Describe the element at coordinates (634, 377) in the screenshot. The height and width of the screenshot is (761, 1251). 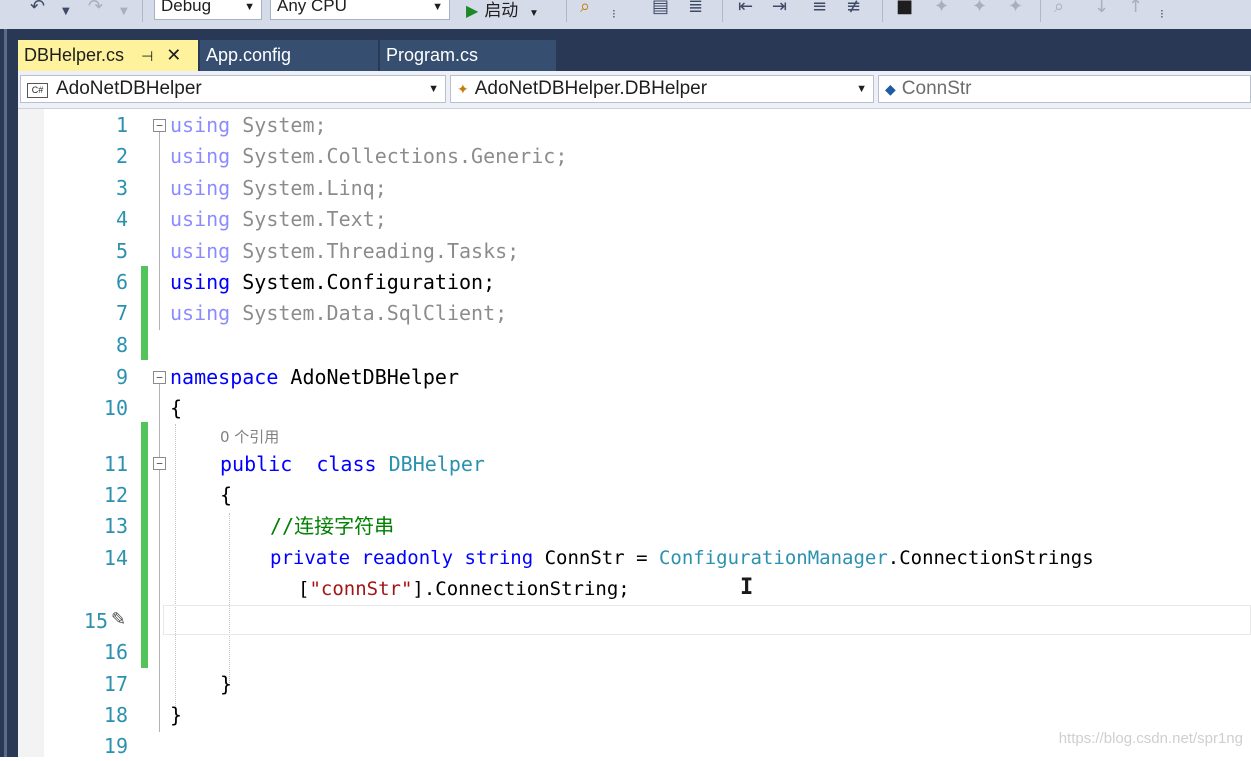
I see `code-line: 9 namespace AdoNetDBHelper` at that location.